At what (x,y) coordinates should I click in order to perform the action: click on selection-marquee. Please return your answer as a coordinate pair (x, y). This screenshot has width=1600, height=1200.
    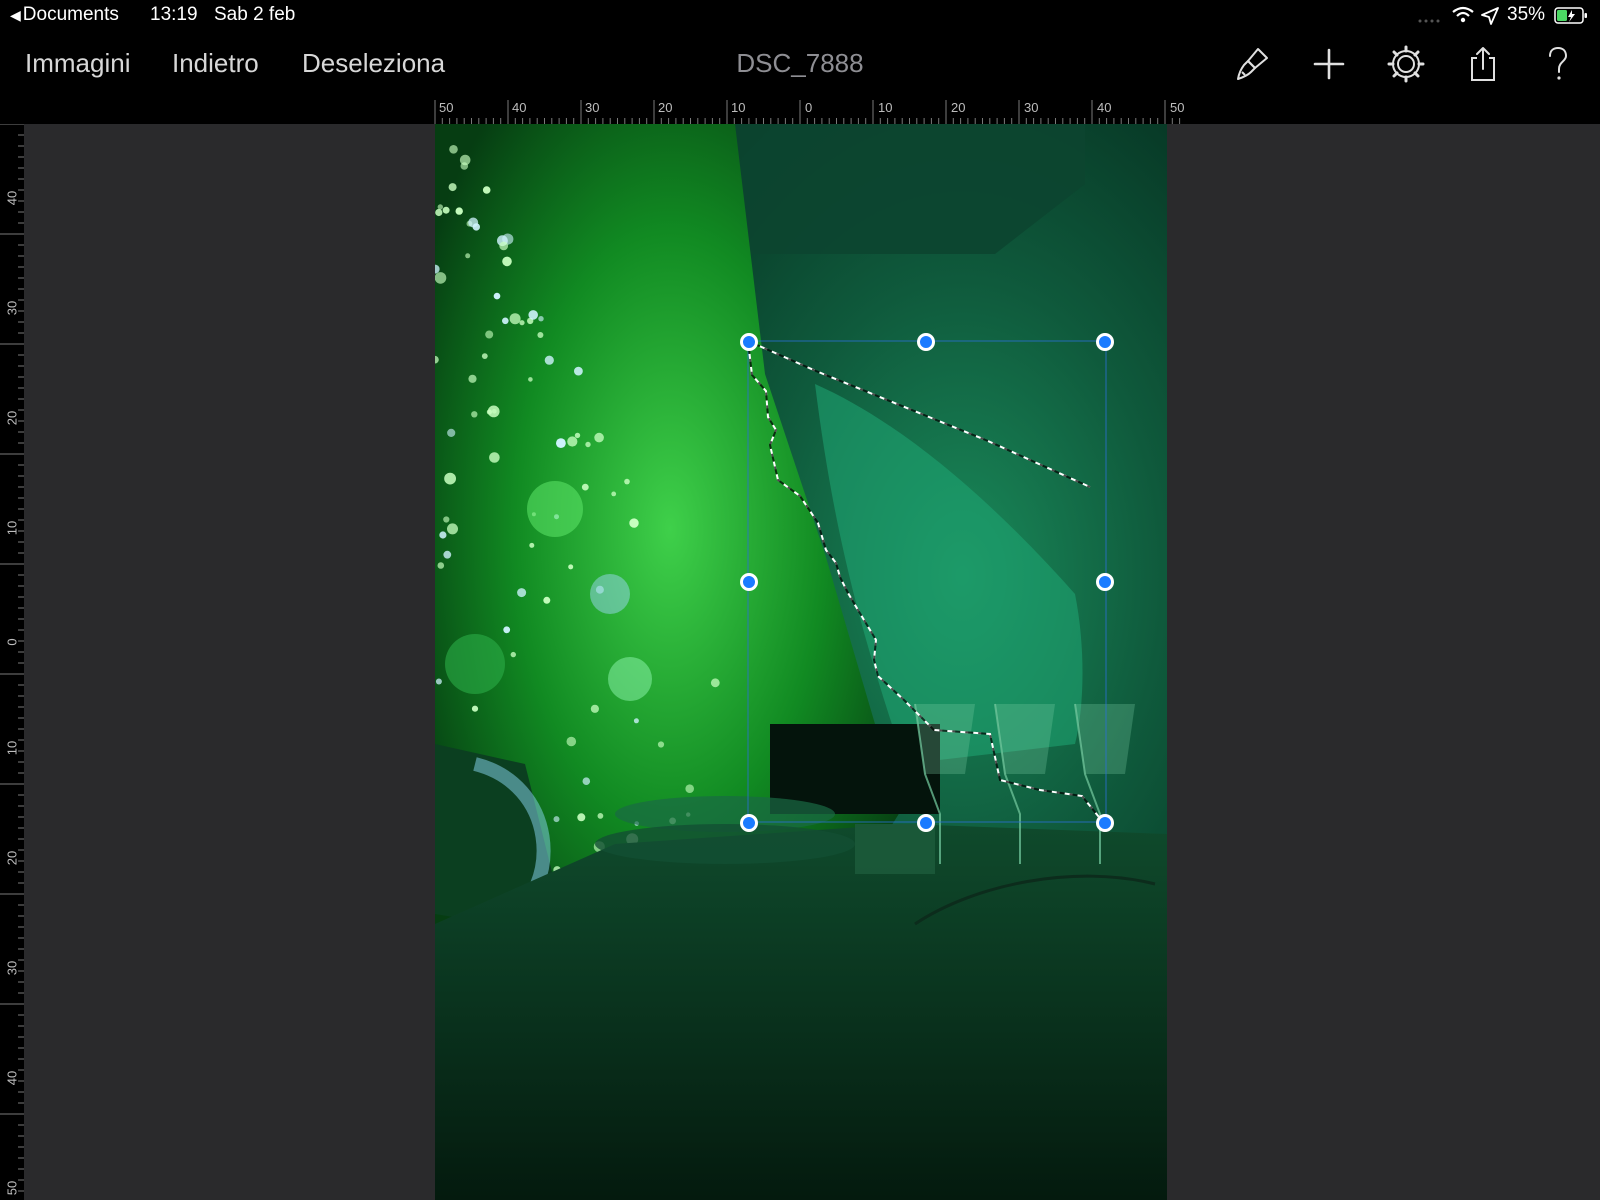
    Looking at the image, I should click on (925, 581).